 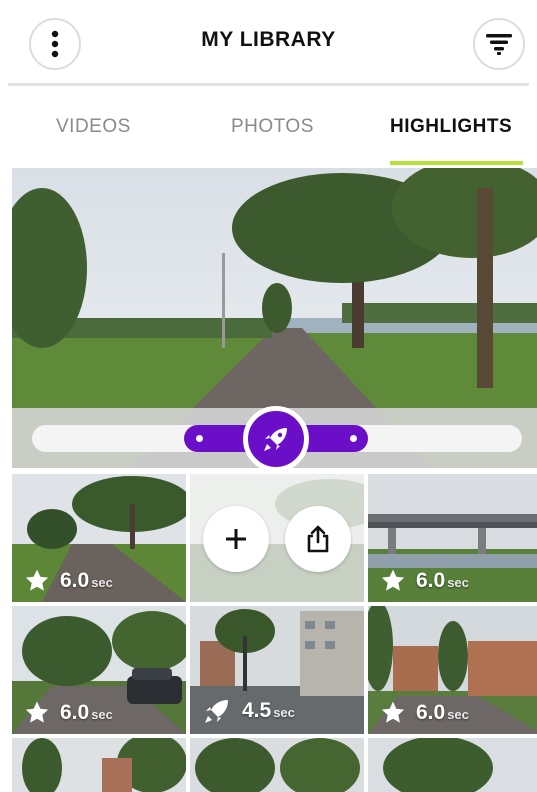 I want to click on highlight-tile-selected, so click(x=277, y=538).